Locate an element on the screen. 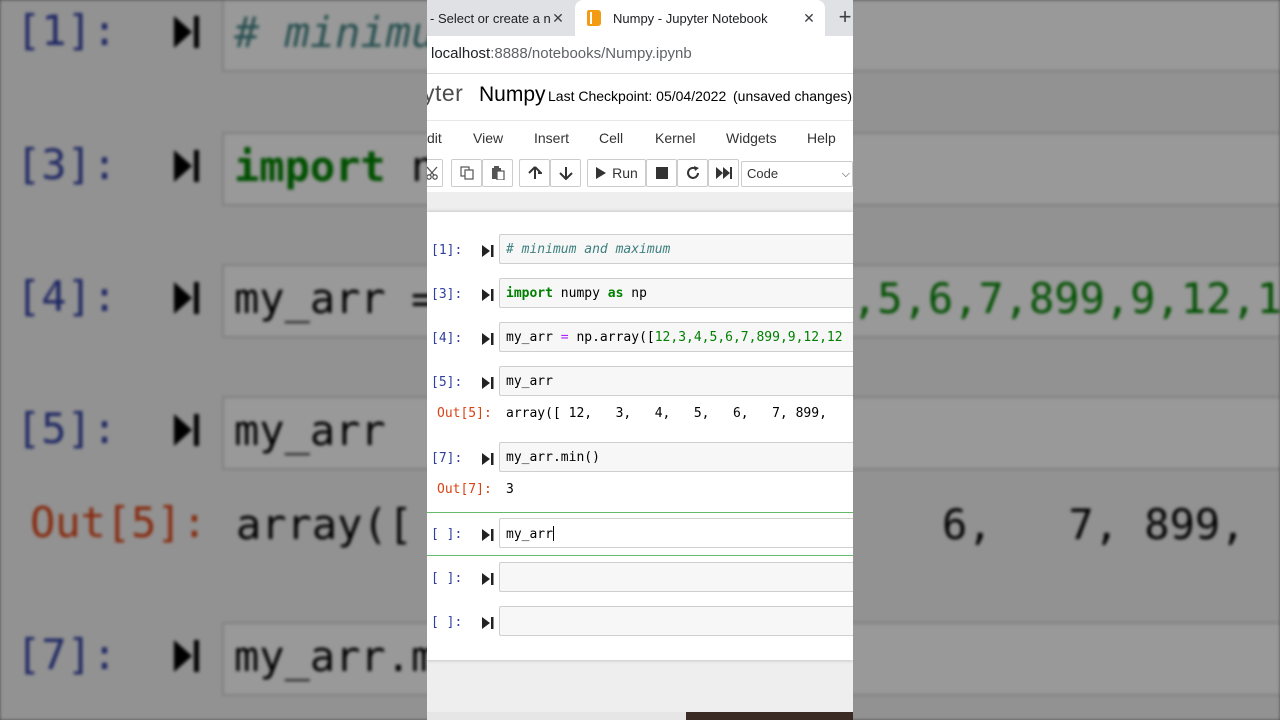 This screenshot has height=720, width=1280. input-prompt: [5]: is located at coordinates (447, 382).